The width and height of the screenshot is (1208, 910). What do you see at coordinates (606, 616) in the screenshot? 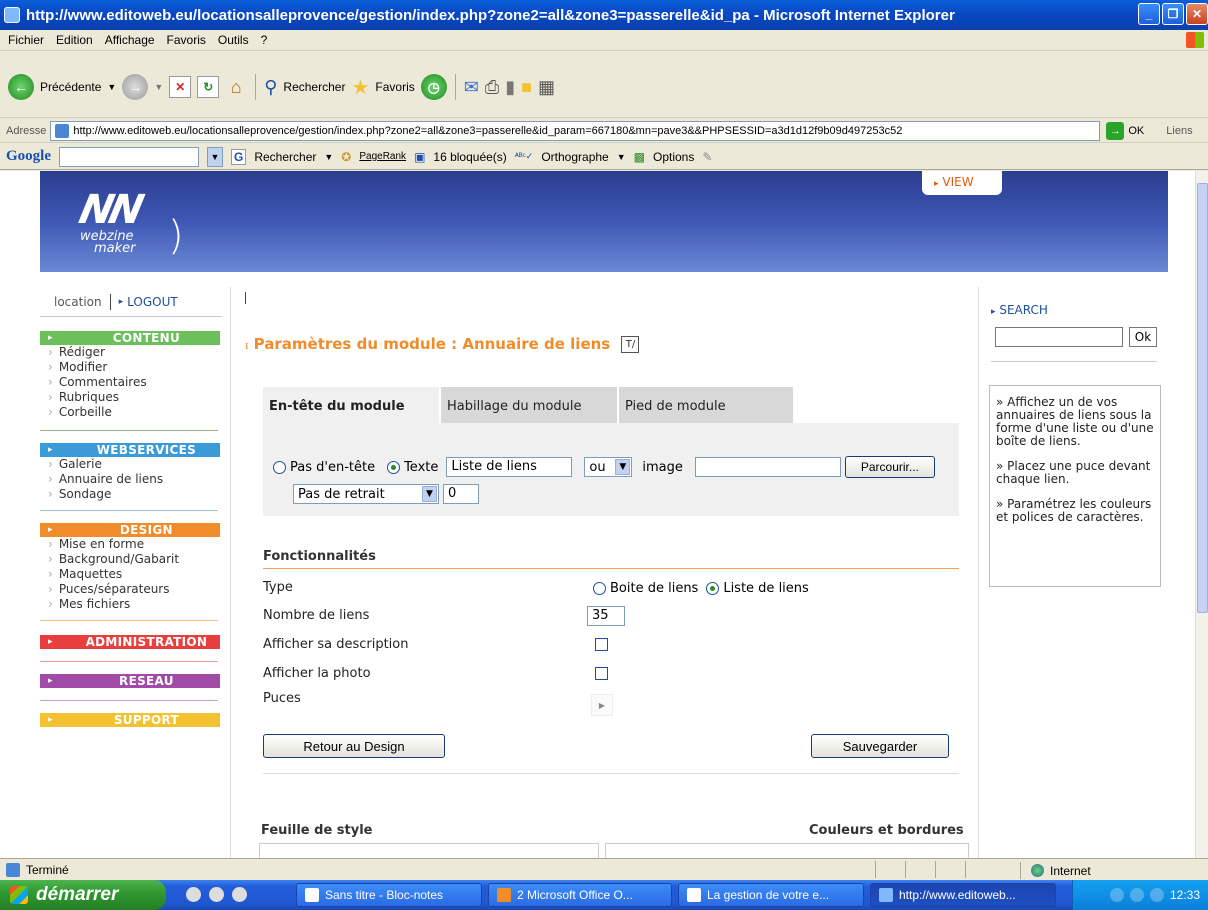
I see `count-input: 35` at bounding box center [606, 616].